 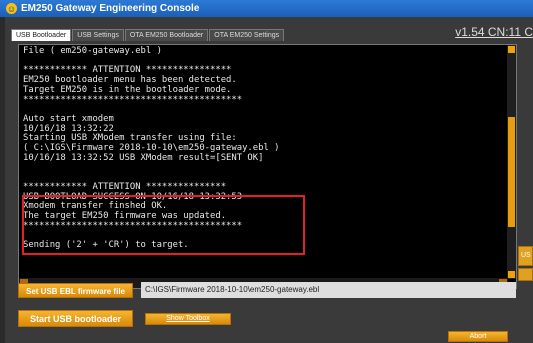 I want to click on start-bootloader-button: Start USB bootloader, so click(x=75, y=318).